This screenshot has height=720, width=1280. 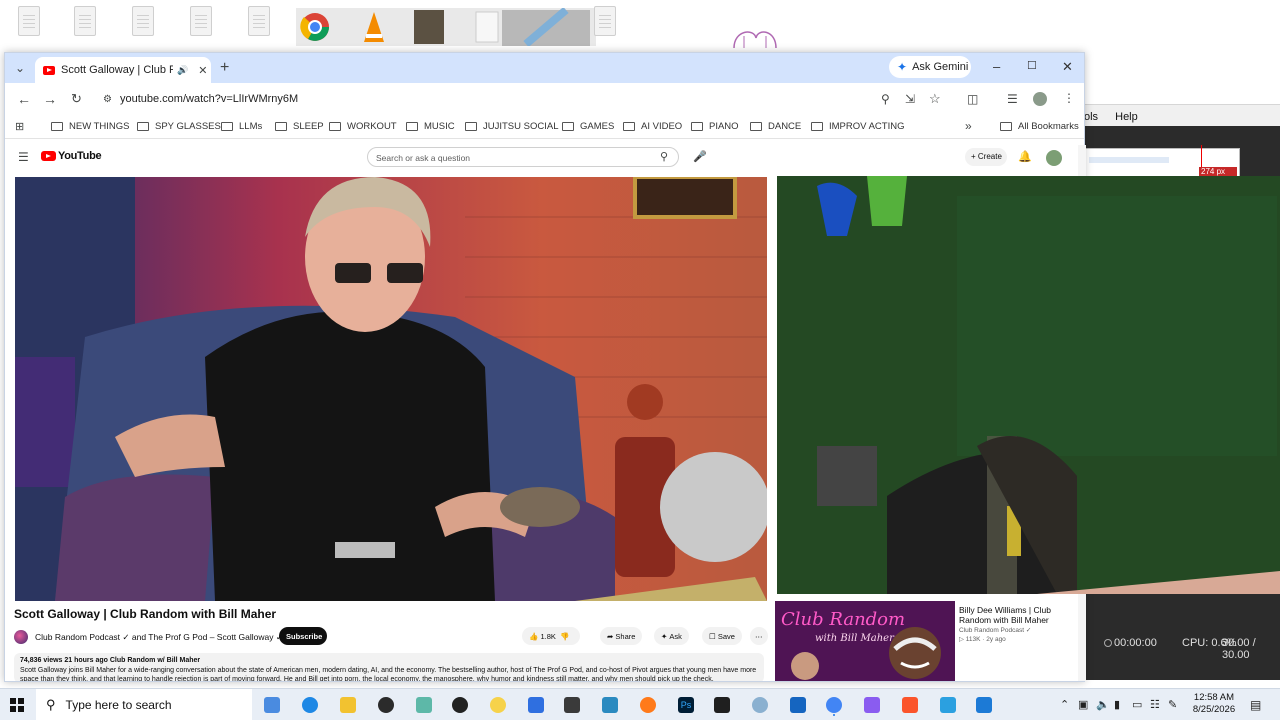 I want to click on network-icon: ☷, so click(x=1155, y=704).